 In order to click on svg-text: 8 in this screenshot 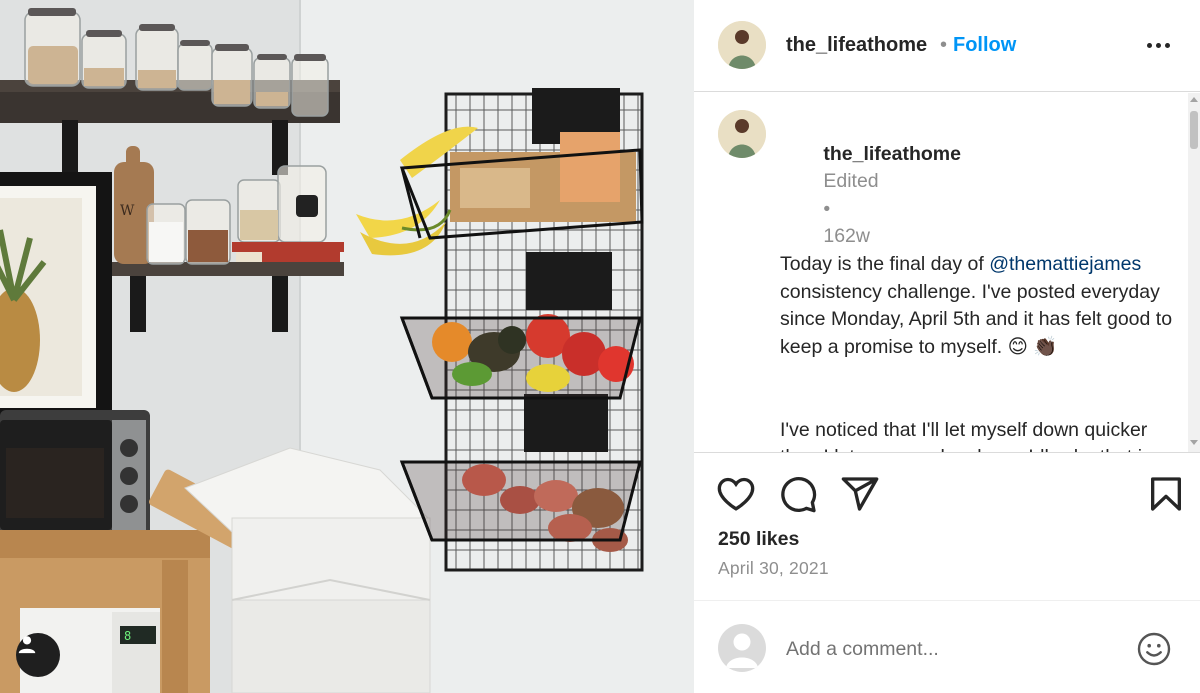, I will do `click(127, 636)`.